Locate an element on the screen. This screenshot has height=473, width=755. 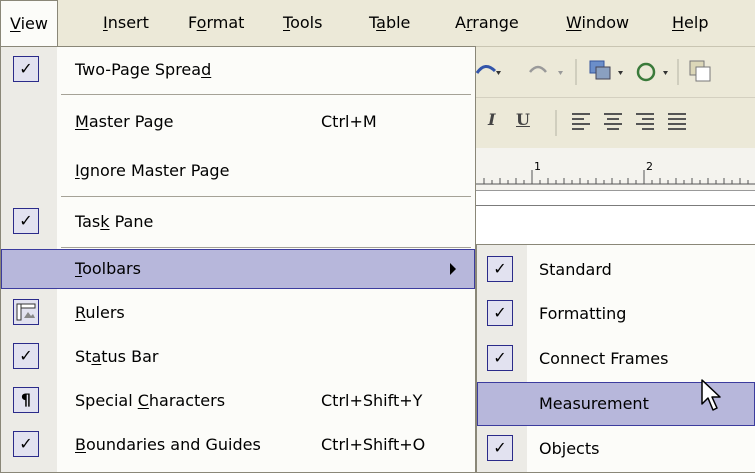
menu-item-shortcut: Ctrl+M is located at coordinates (349, 121).